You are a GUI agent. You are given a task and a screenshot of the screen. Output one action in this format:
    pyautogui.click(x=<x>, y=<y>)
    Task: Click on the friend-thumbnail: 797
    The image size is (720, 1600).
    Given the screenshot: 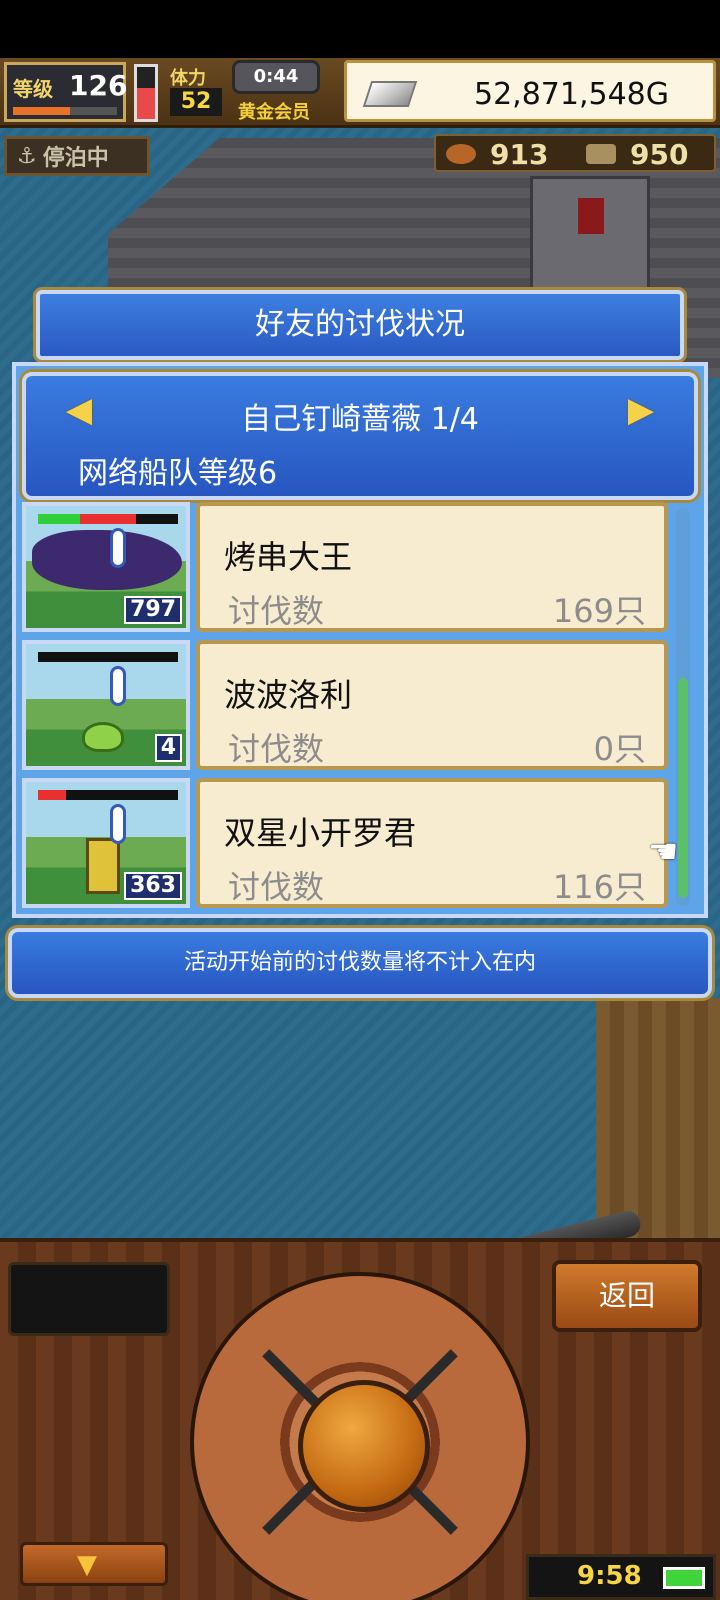 What is the action you would take?
    pyautogui.click(x=106, y=567)
    